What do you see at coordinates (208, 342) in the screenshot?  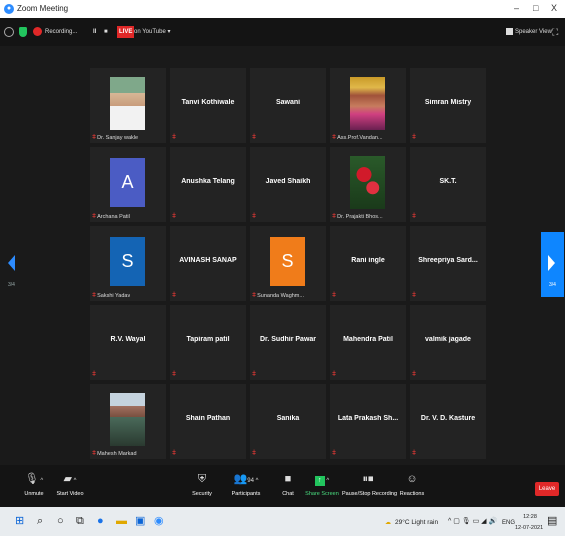 I see `participant-tile: Tapiram patil ǂ` at bounding box center [208, 342].